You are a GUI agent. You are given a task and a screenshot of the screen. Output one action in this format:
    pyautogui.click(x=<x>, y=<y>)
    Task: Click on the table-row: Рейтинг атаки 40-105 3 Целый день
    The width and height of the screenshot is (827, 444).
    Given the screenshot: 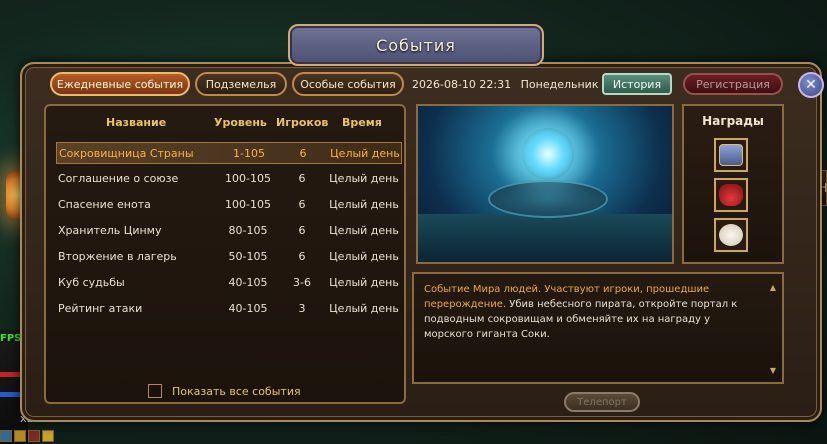 What is the action you would take?
    pyautogui.click(x=229, y=309)
    